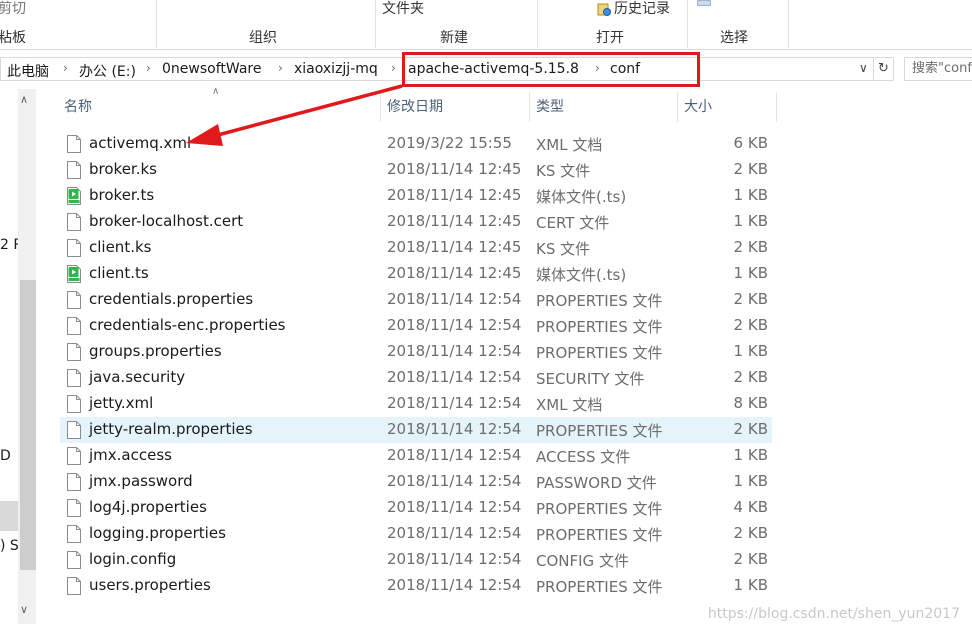  What do you see at coordinates (171, 429) in the screenshot?
I see `file-name: jetty-realm.properties` at bounding box center [171, 429].